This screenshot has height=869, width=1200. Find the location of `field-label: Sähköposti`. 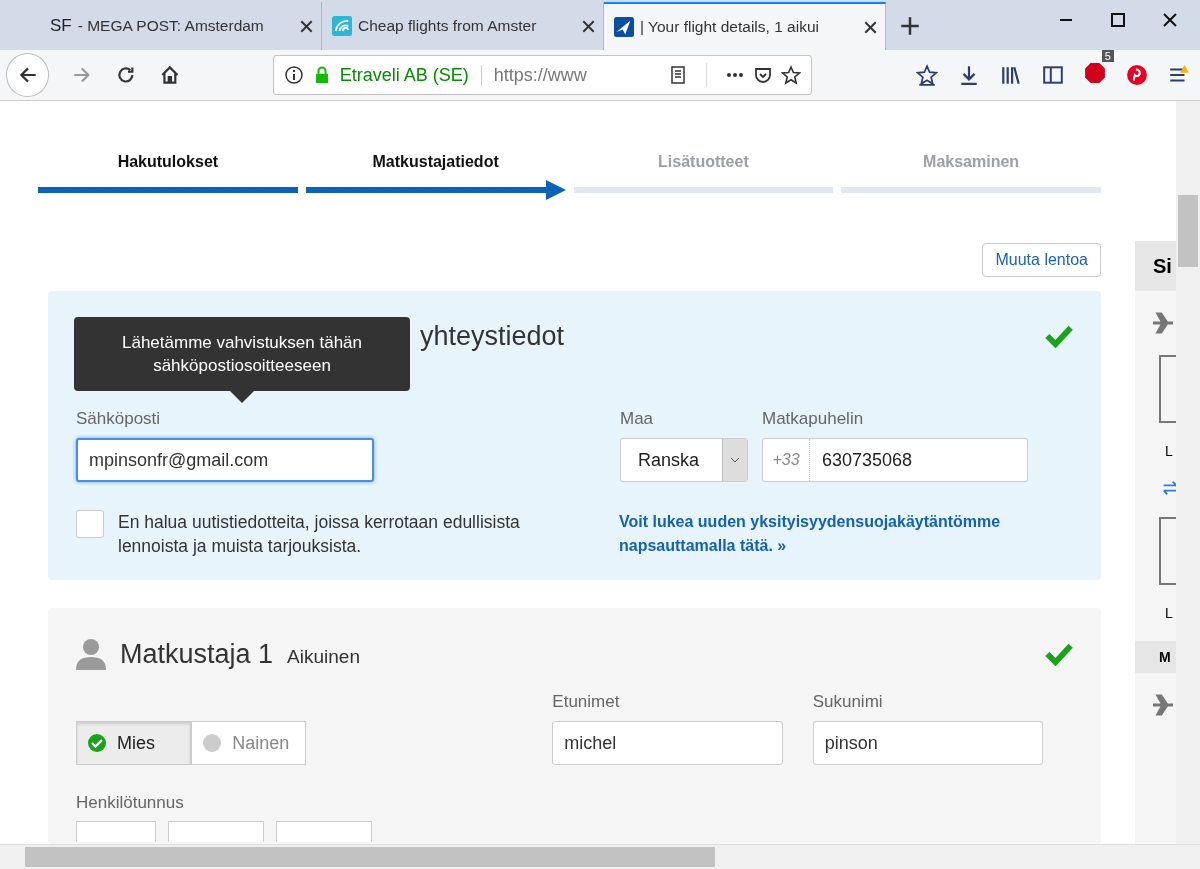

field-label: Sähköposti is located at coordinates (119, 419).